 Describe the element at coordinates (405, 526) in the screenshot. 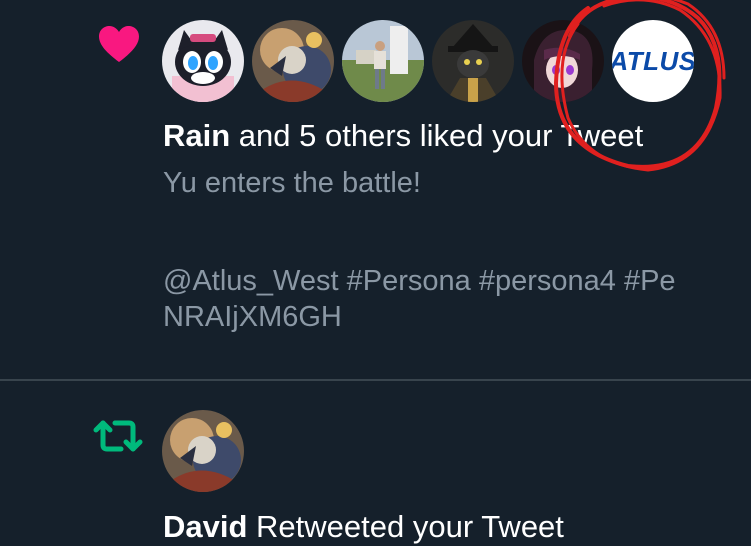

I see `action-text: Retweeted your Tweet` at that location.